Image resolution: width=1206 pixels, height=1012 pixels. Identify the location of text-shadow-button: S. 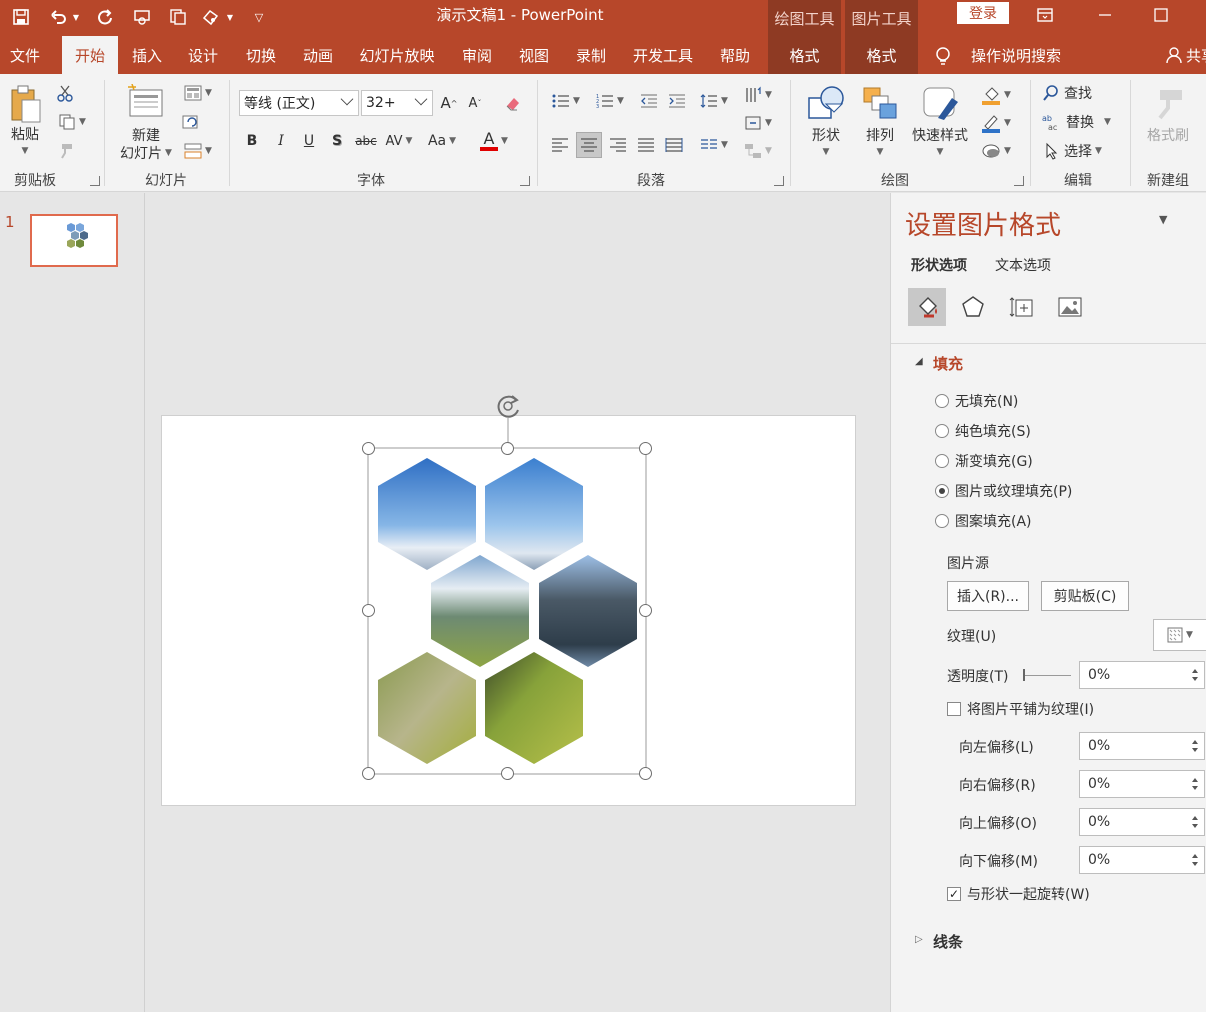
(337, 141).